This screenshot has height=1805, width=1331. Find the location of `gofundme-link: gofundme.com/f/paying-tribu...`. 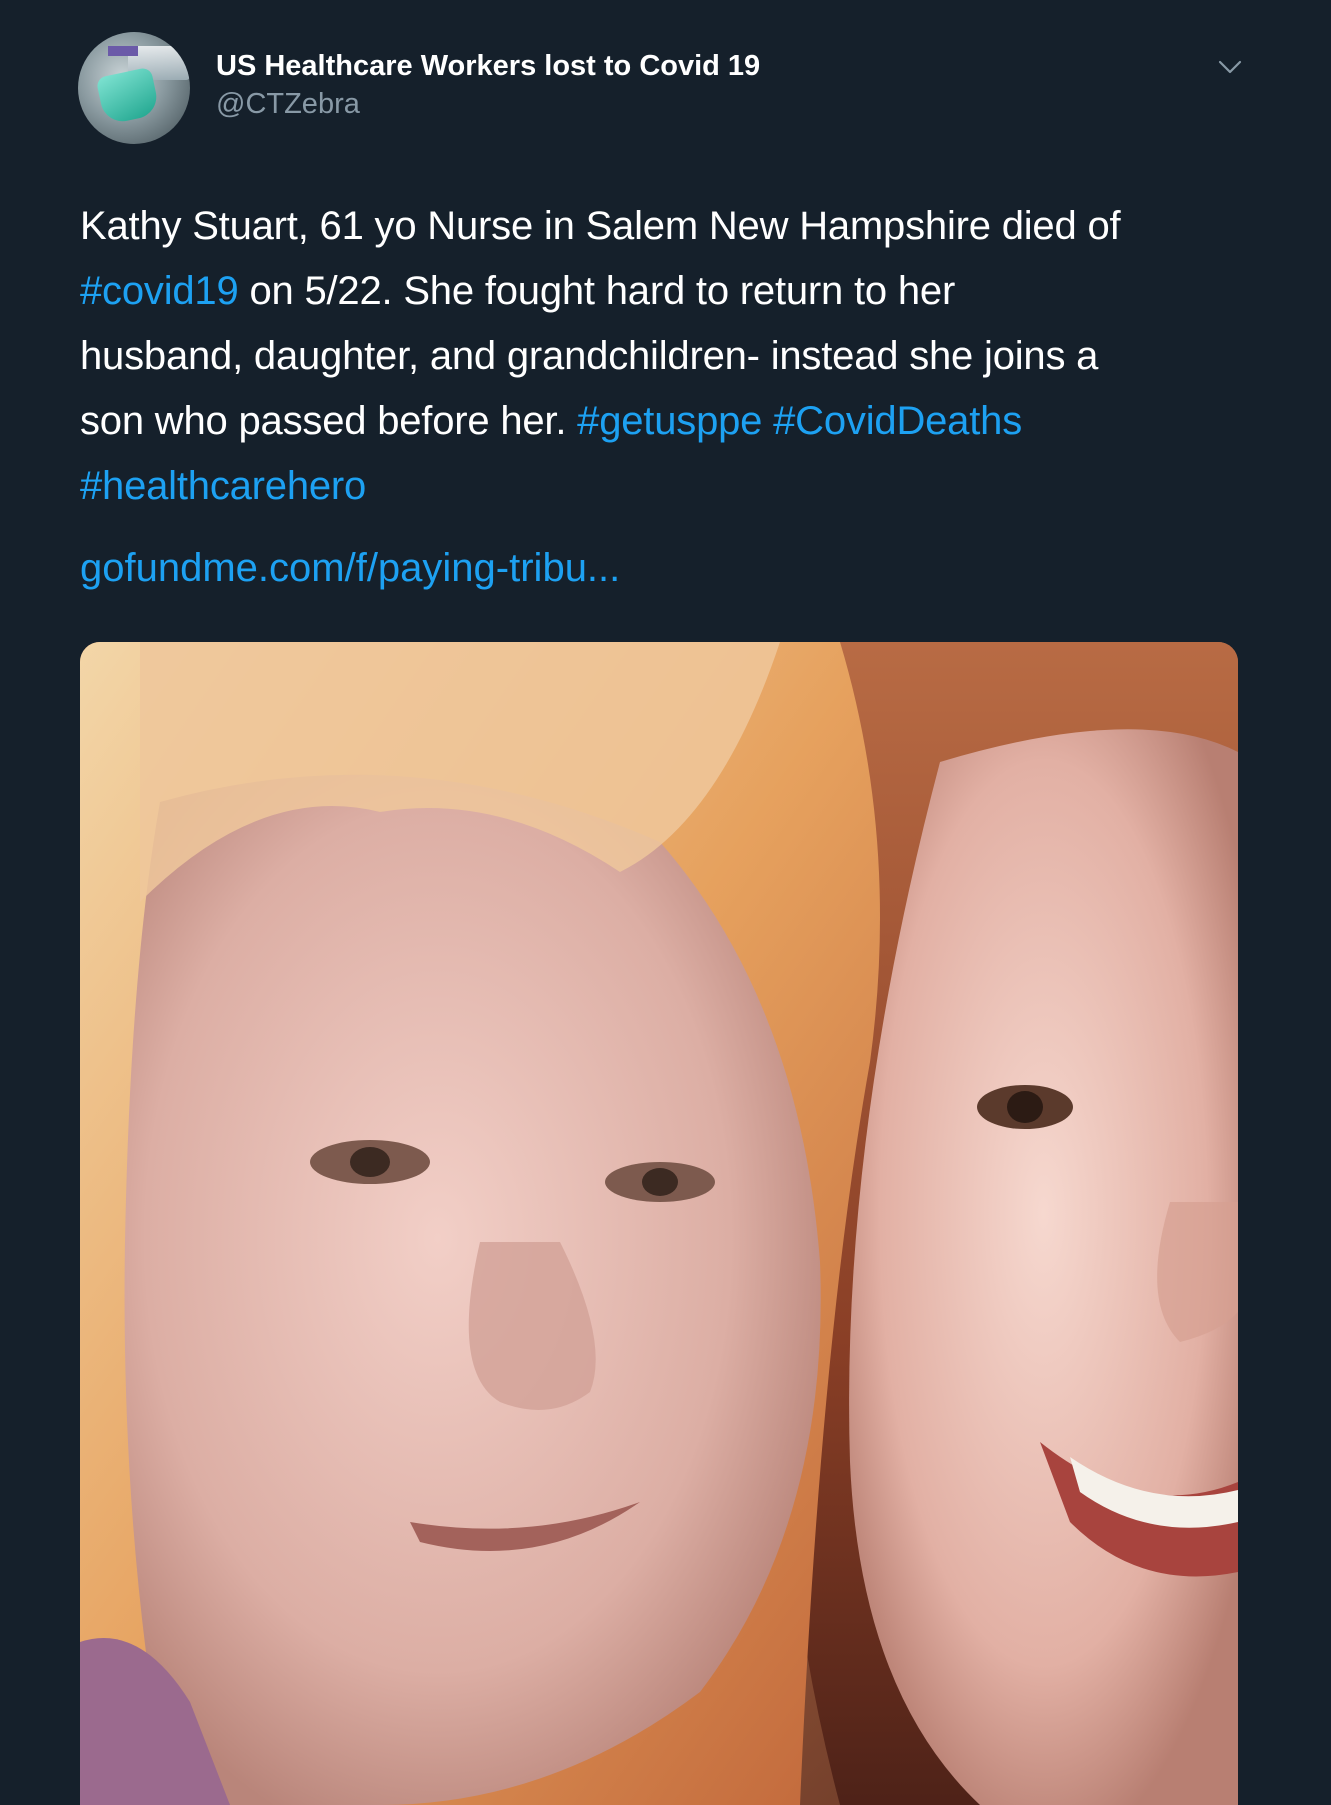

gofundme-link: gofundme.com/f/paying-tribu... is located at coordinates (350, 568).